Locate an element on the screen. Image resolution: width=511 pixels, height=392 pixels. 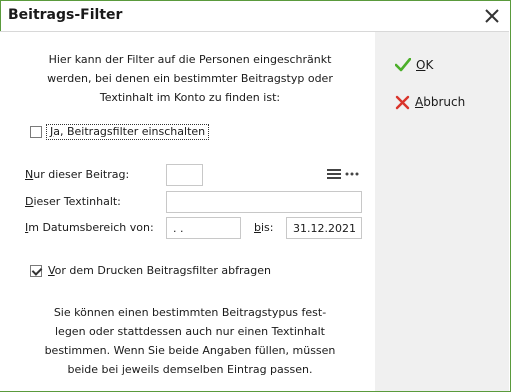
ask-before-print-checkbox is located at coordinates (36, 270).